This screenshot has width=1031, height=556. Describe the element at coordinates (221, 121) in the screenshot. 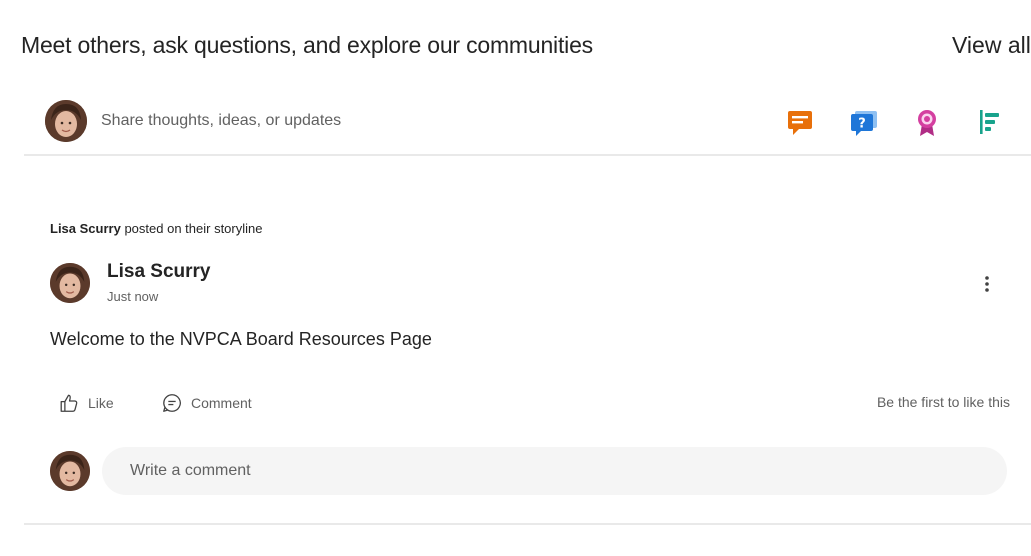

I see `share-thoughts-input: Share thoughts, ideas, or updates` at that location.